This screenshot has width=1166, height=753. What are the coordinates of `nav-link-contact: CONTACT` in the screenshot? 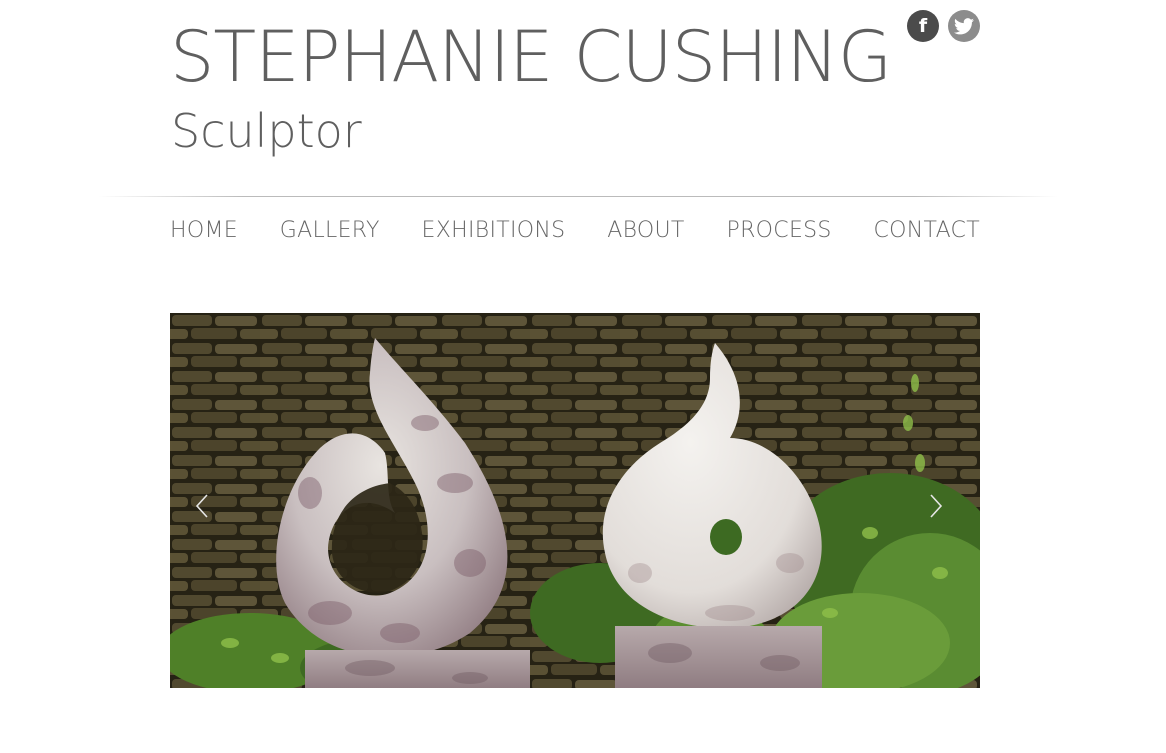 It's located at (927, 230).